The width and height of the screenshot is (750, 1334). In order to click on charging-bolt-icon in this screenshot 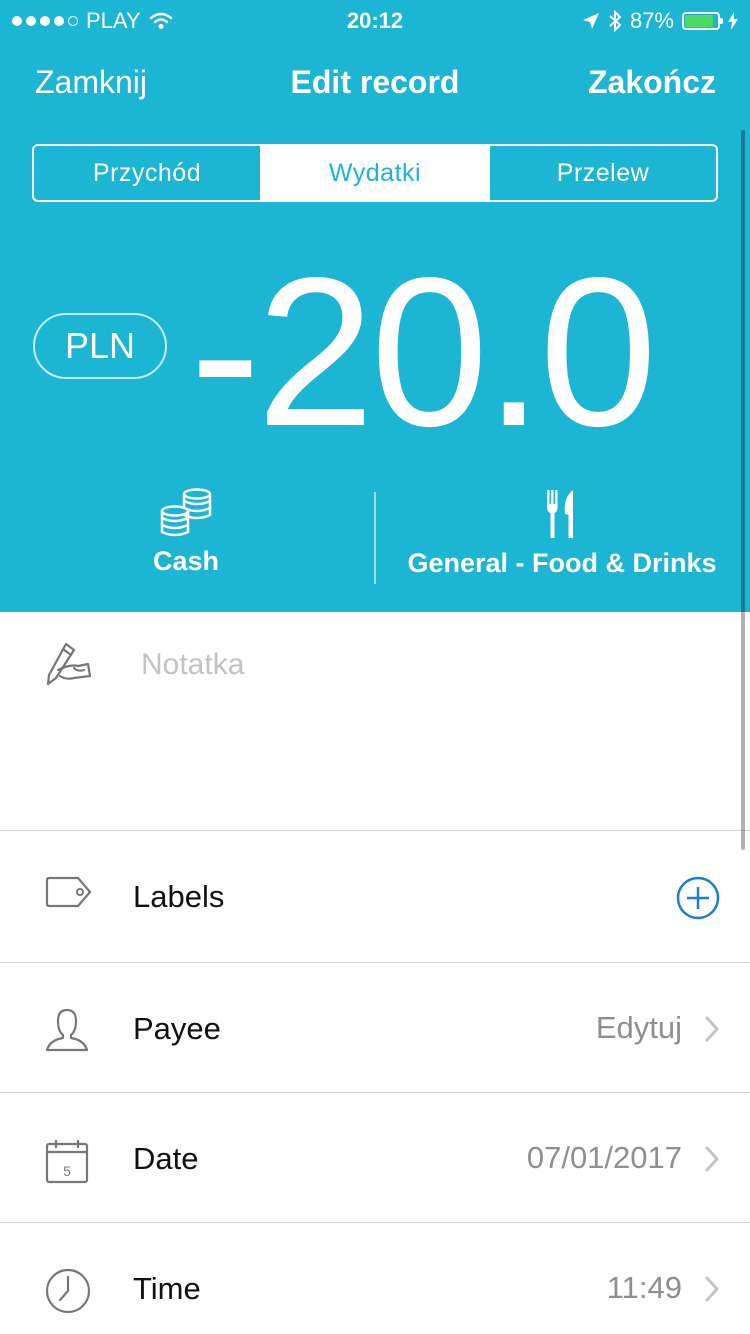, I will do `click(733, 21)`.